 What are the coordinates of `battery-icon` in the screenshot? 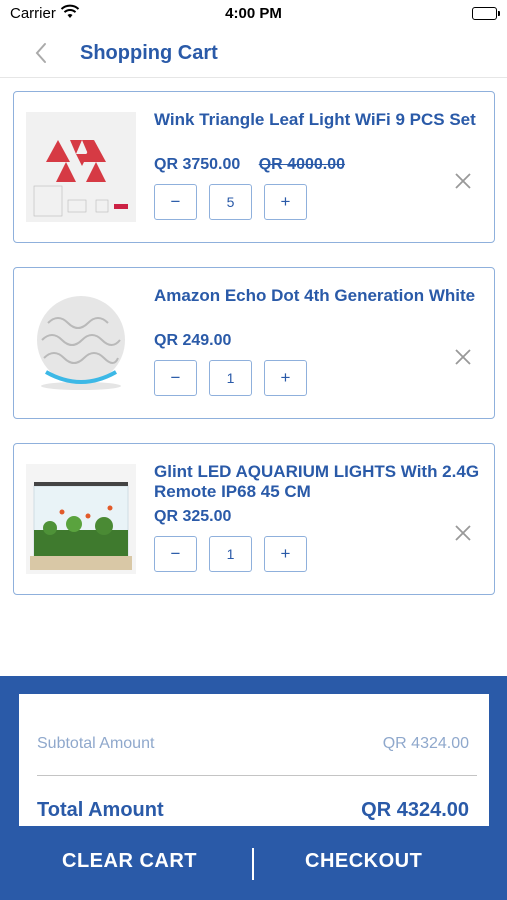 It's located at (486, 13).